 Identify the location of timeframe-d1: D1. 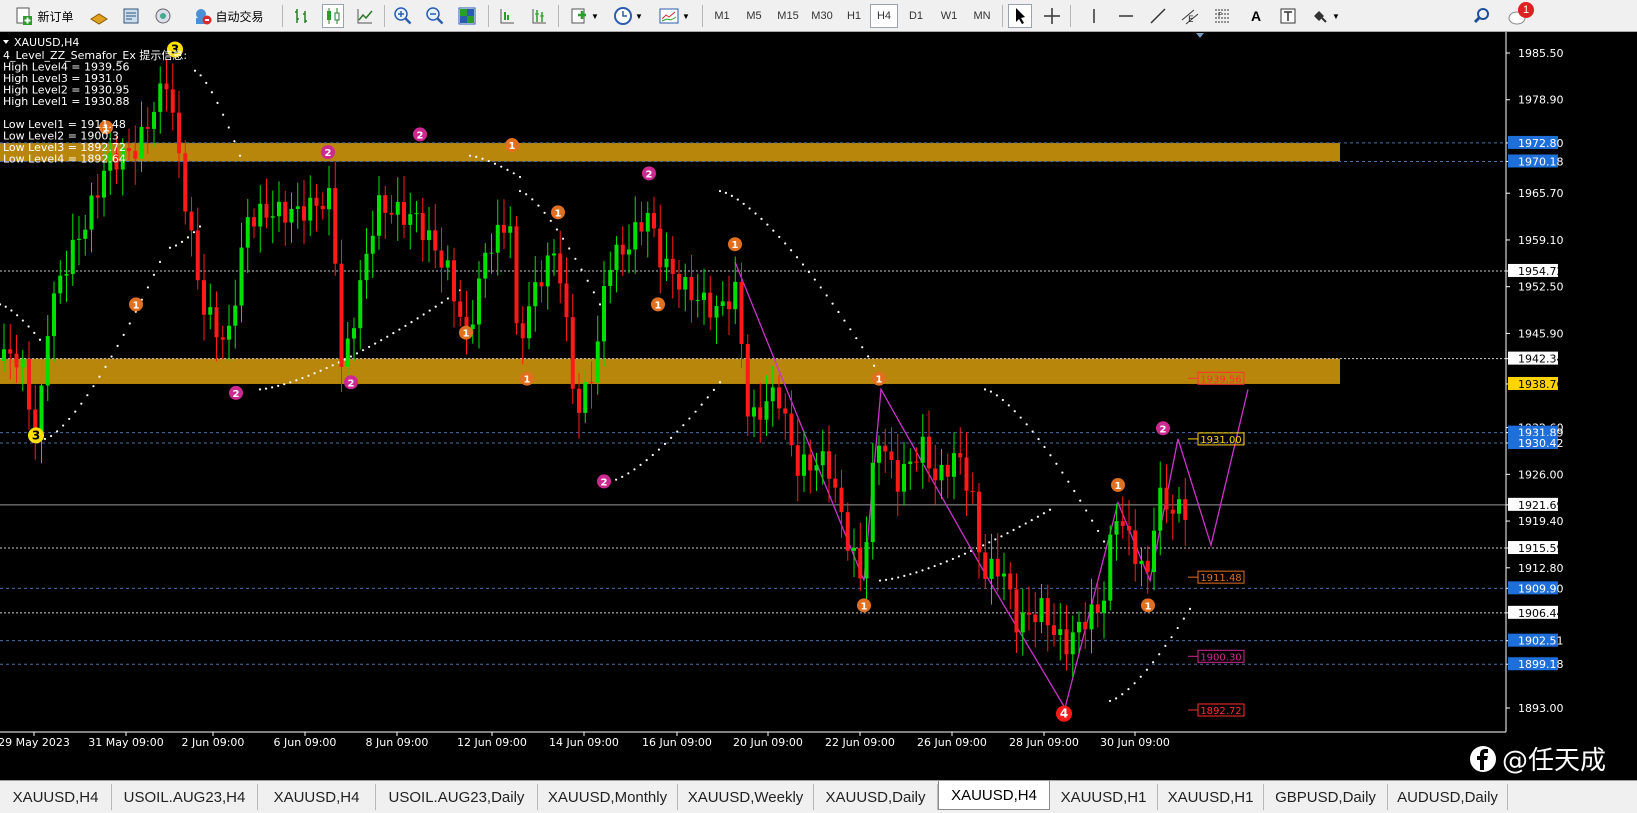
(916, 16).